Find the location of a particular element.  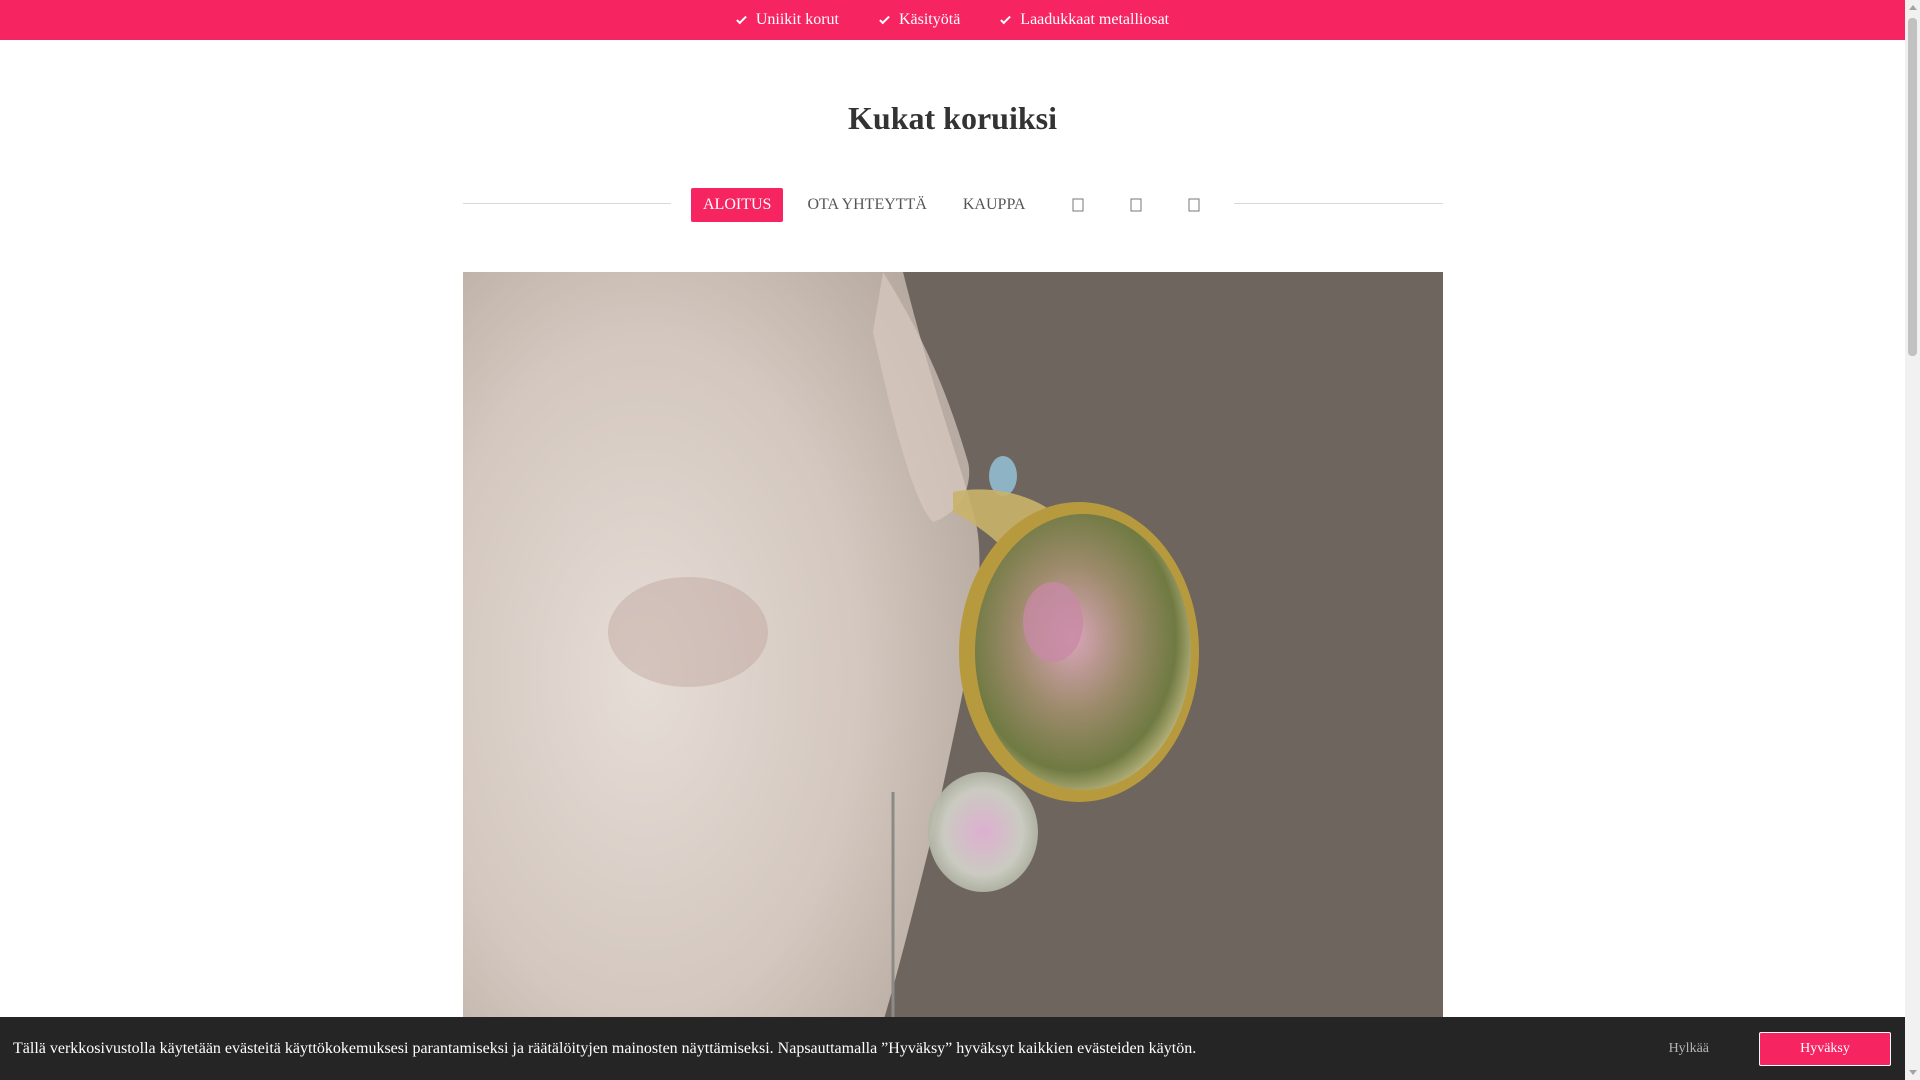

cookie-decline-button: Hylkää is located at coordinates (1689, 1049).